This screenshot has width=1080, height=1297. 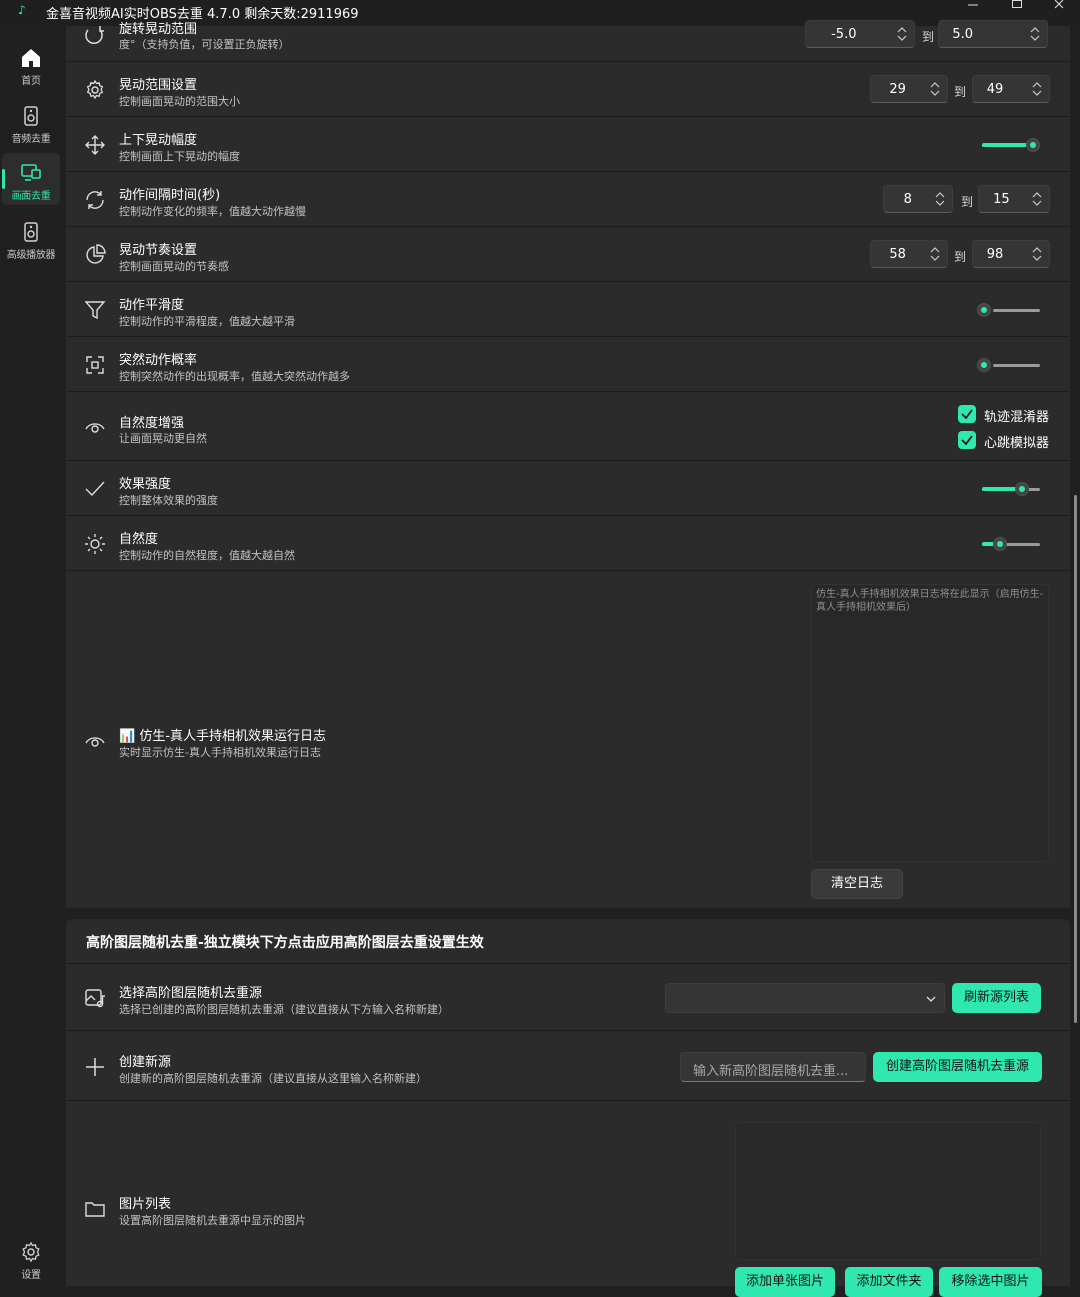 What do you see at coordinates (207, 555) in the screenshot?
I see `row-description: 控制动作的自然程度，值越大越自然` at bounding box center [207, 555].